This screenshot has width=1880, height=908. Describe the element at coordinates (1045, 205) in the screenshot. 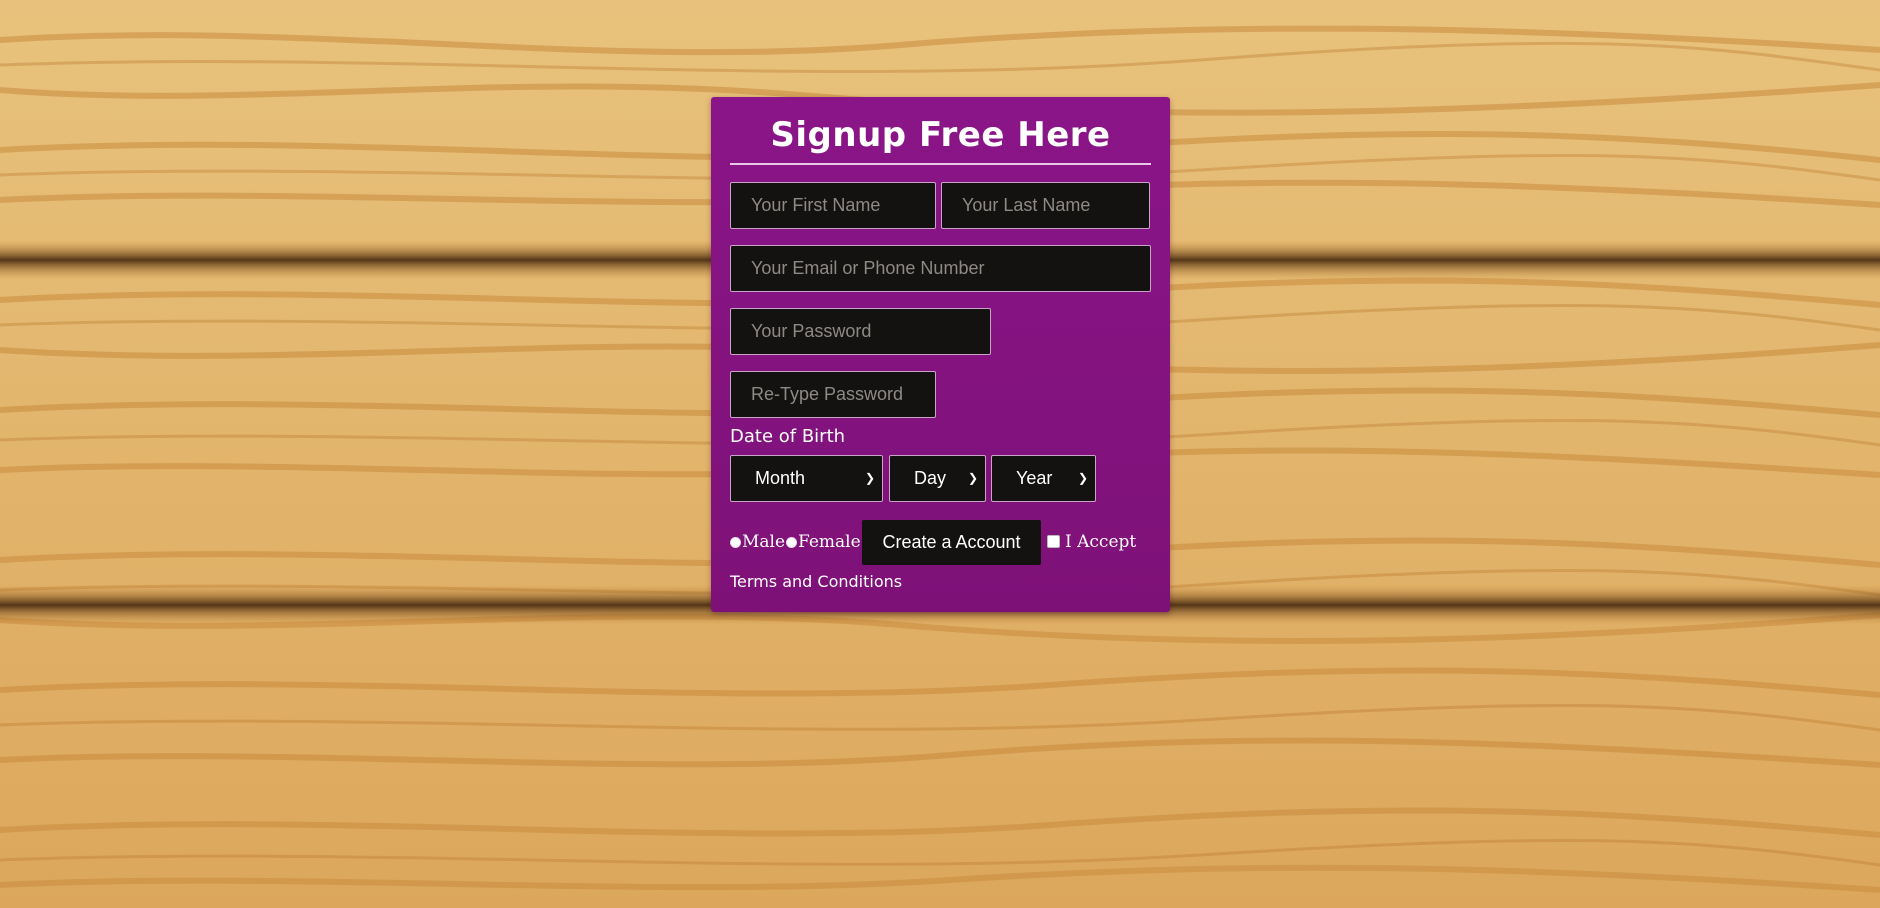

I see `last-name-input: Your Last Name` at that location.